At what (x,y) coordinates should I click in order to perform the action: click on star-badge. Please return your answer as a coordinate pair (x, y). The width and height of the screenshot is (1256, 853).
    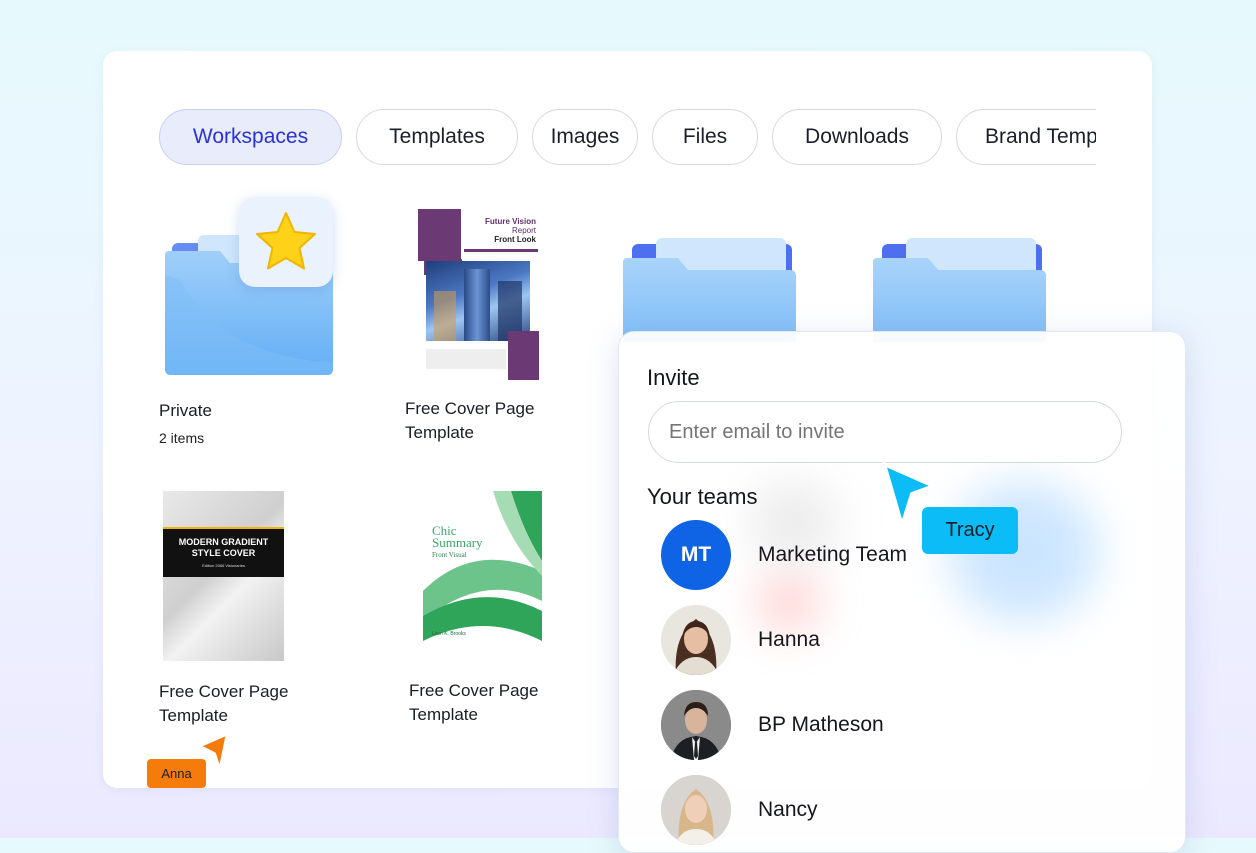
    Looking at the image, I should click on (286, 242).